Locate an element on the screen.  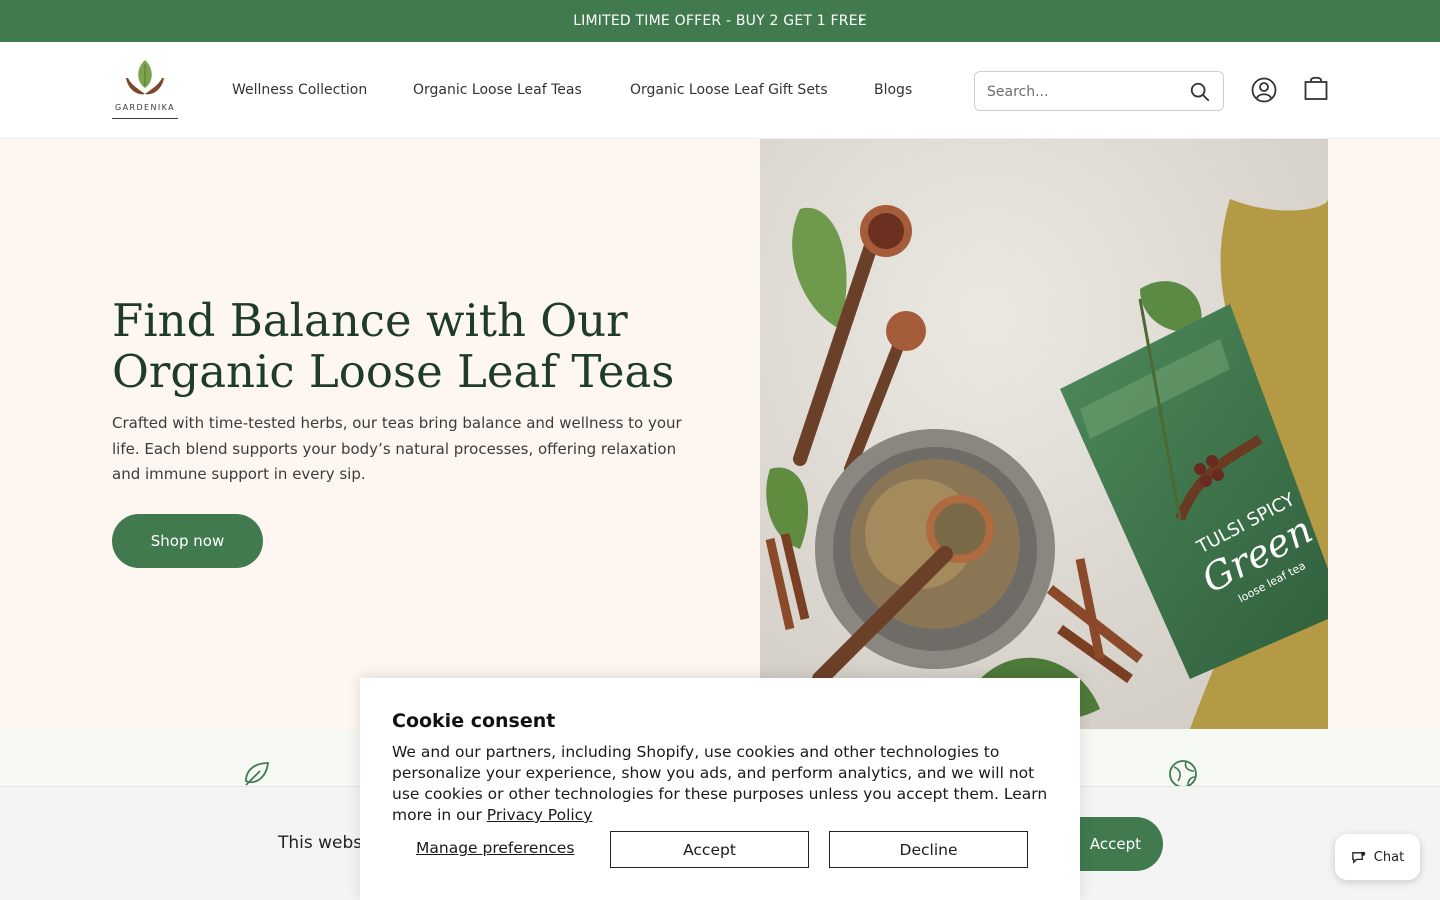
chat-icon is located at coordinates (1359, 857).